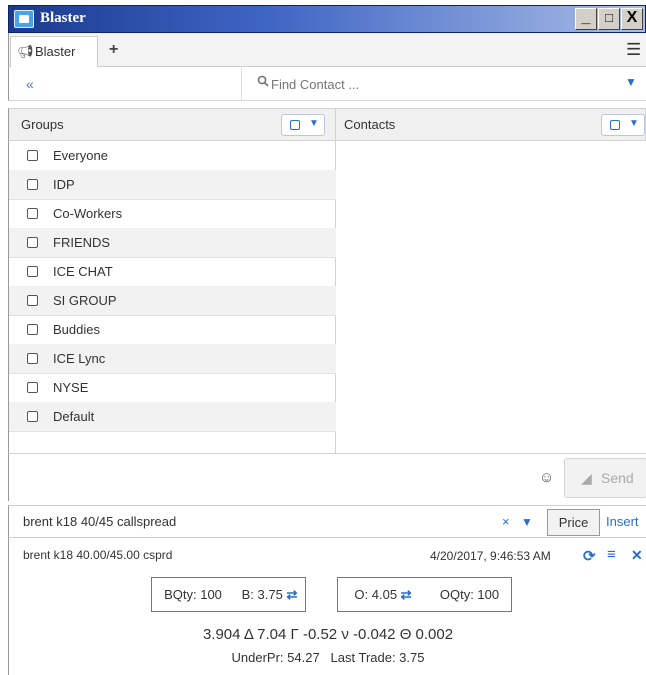  I want to click on price-button: Price, so click(573, 522).